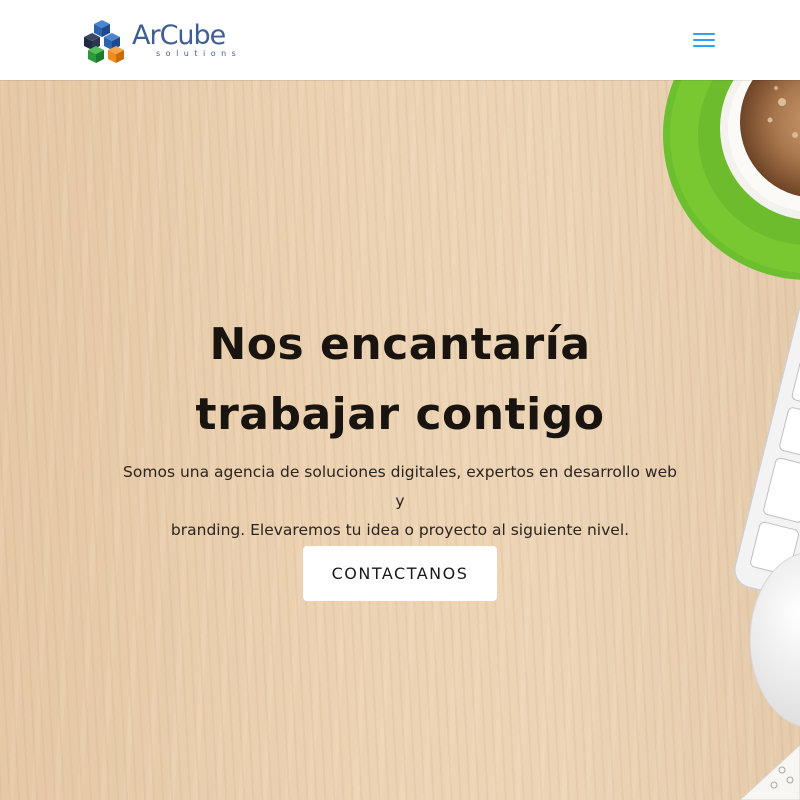 This screenshot has width=800, height=800. Describe the element at coordinates (104, 41) in the screenshot. I see `cube-logo-icon` at that location.